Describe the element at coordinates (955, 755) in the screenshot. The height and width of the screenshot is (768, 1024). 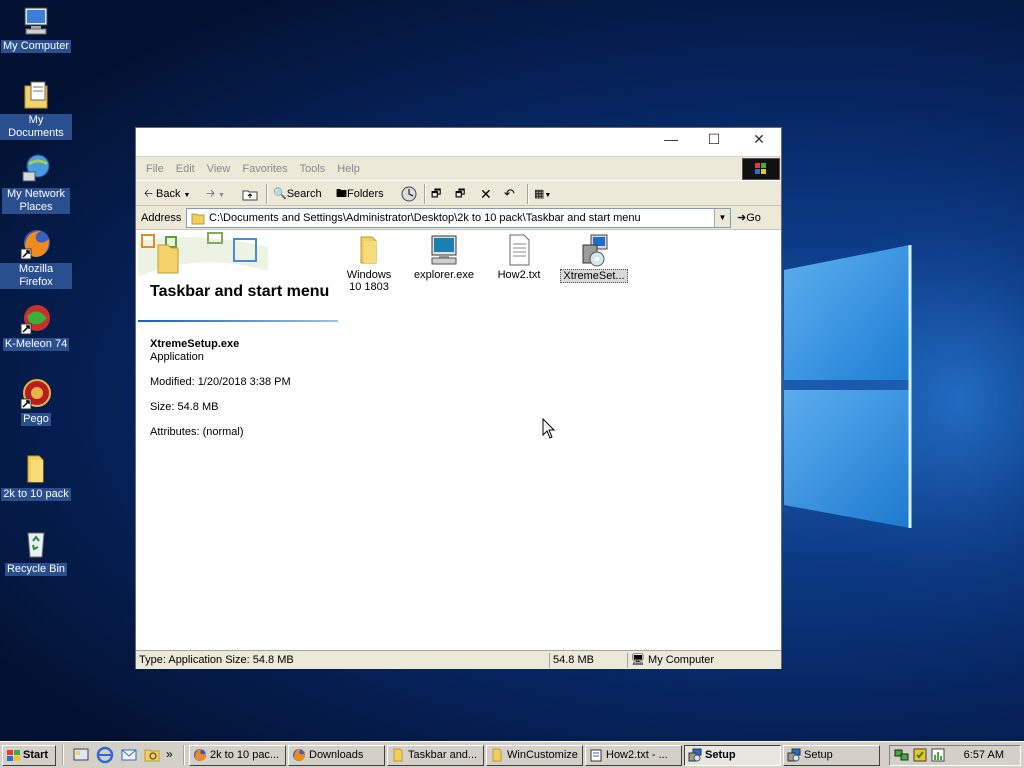
I see `system-tray: 6:57 AM` at that location.